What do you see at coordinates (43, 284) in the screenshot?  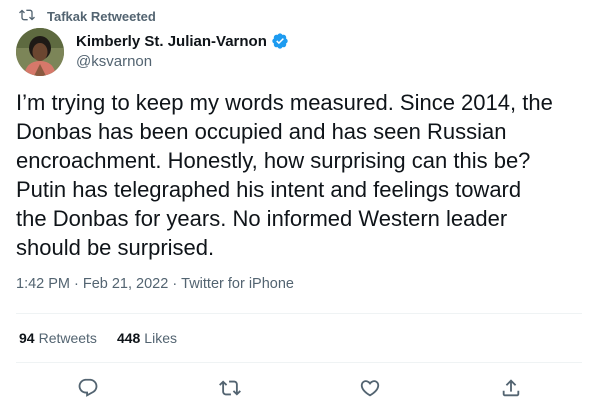 I see `tweet-time: 1:42 PM` at bounding box center [43, 284].